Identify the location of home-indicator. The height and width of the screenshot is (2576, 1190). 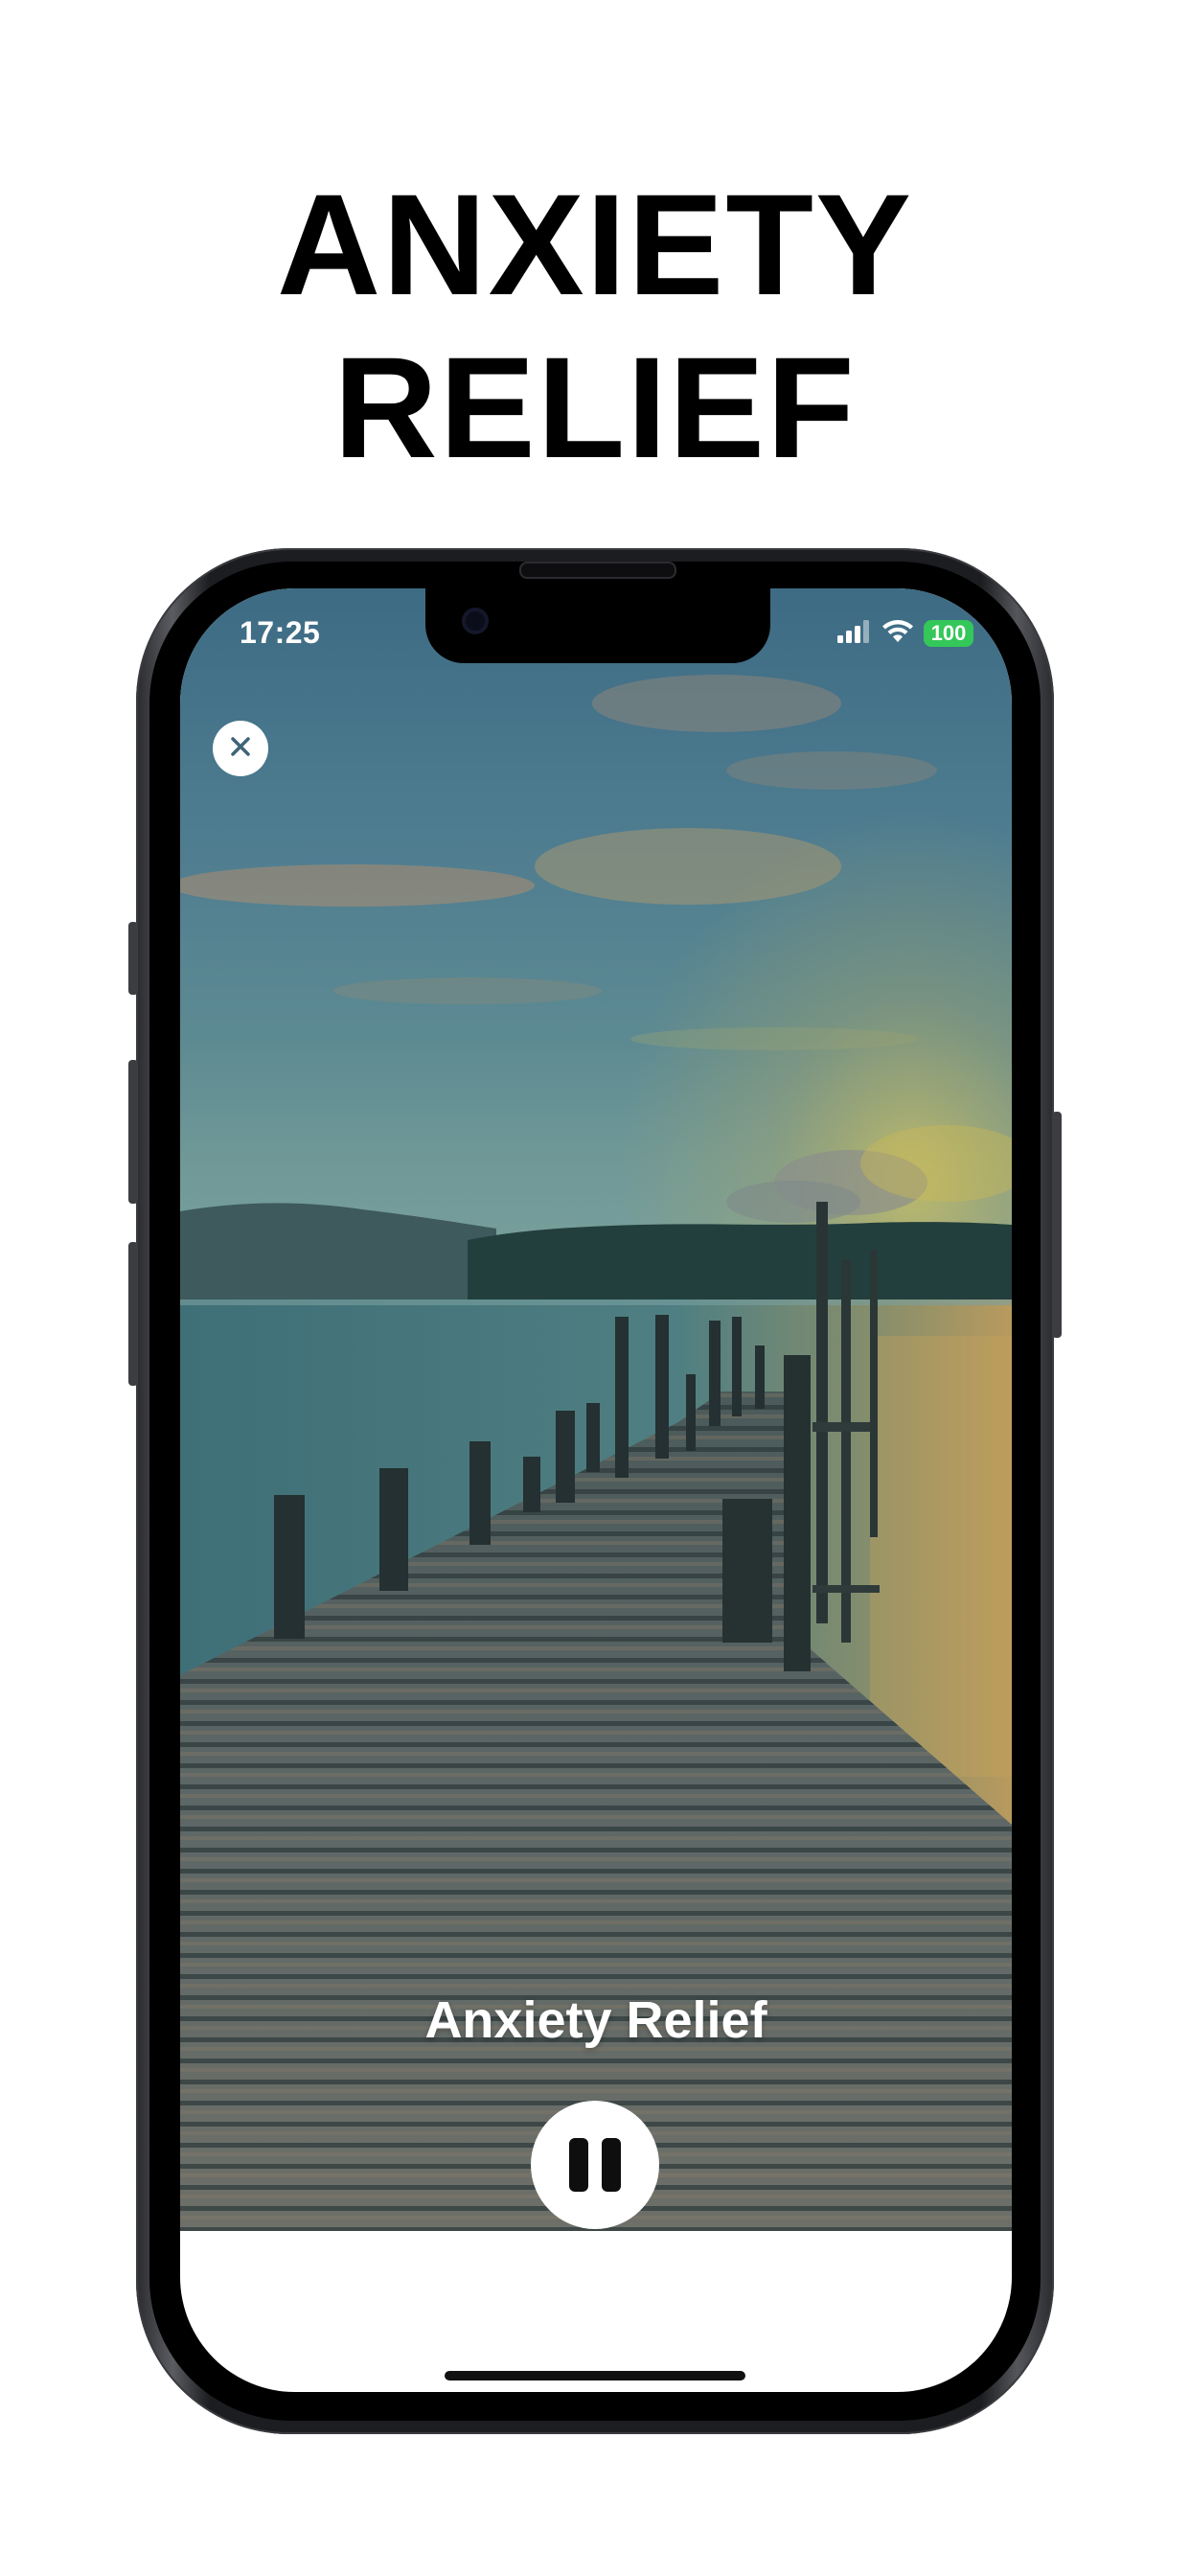
(595, 2375).